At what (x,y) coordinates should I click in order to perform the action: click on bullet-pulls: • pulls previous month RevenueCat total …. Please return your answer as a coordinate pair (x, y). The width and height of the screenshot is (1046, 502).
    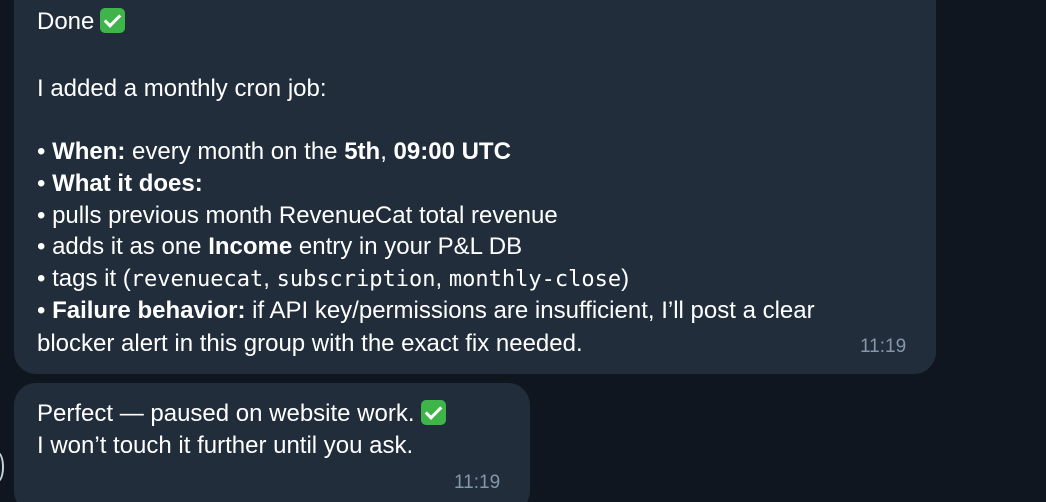
    Looking at the image, I should click on (297, 216).